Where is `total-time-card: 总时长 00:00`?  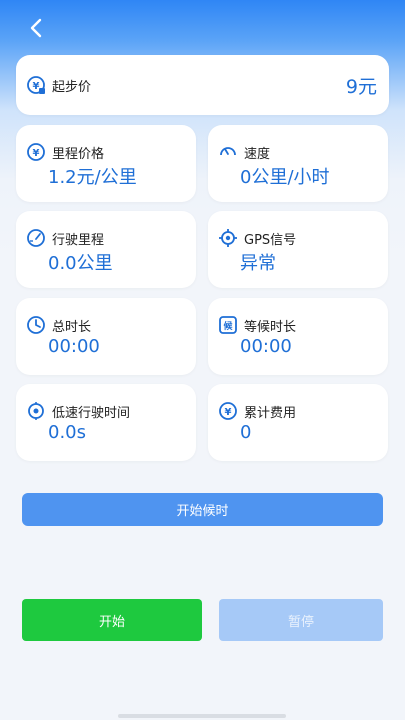 total-time-card: 总时长 00:00 is located at coordinates (106, 336).